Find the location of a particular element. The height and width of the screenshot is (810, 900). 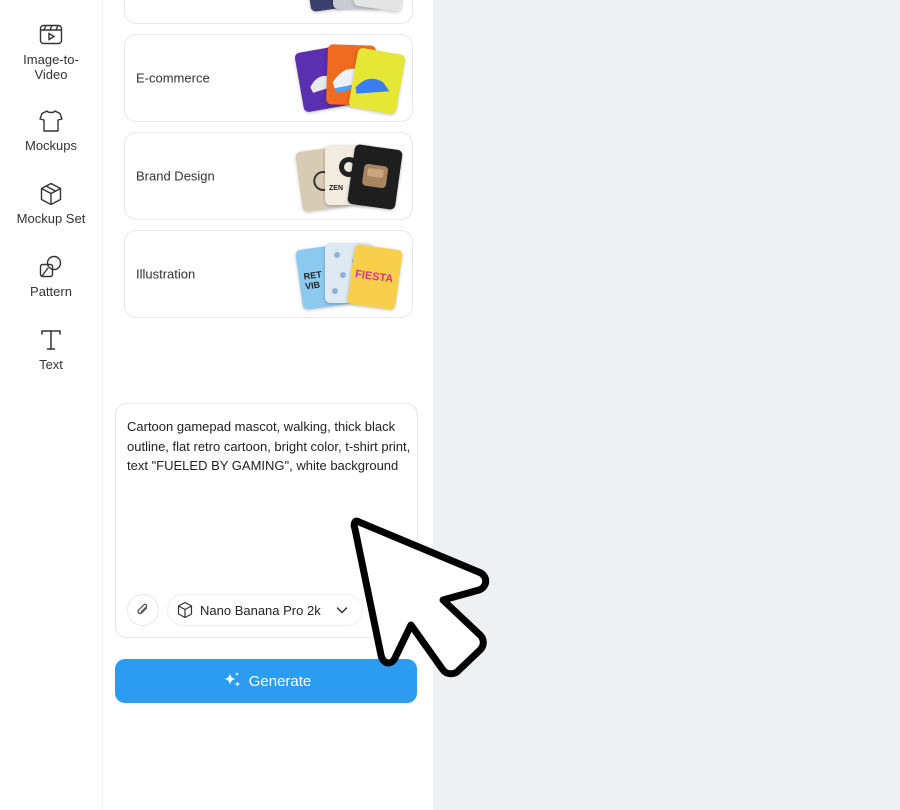

category-label: E-commerce is located at coordinates (173, 78).